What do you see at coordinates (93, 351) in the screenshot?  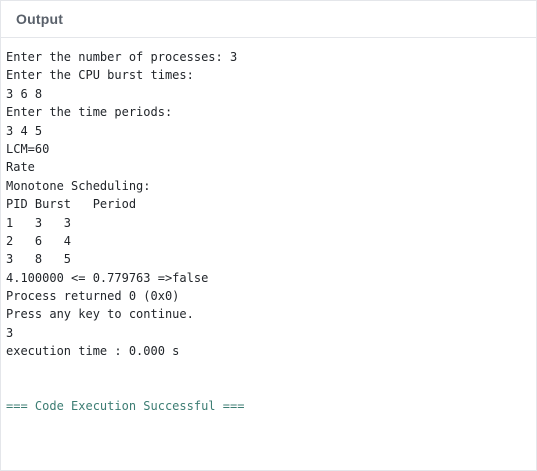 I see `console-line: execution time : 0.000 s` at bounding box center [93, 351].